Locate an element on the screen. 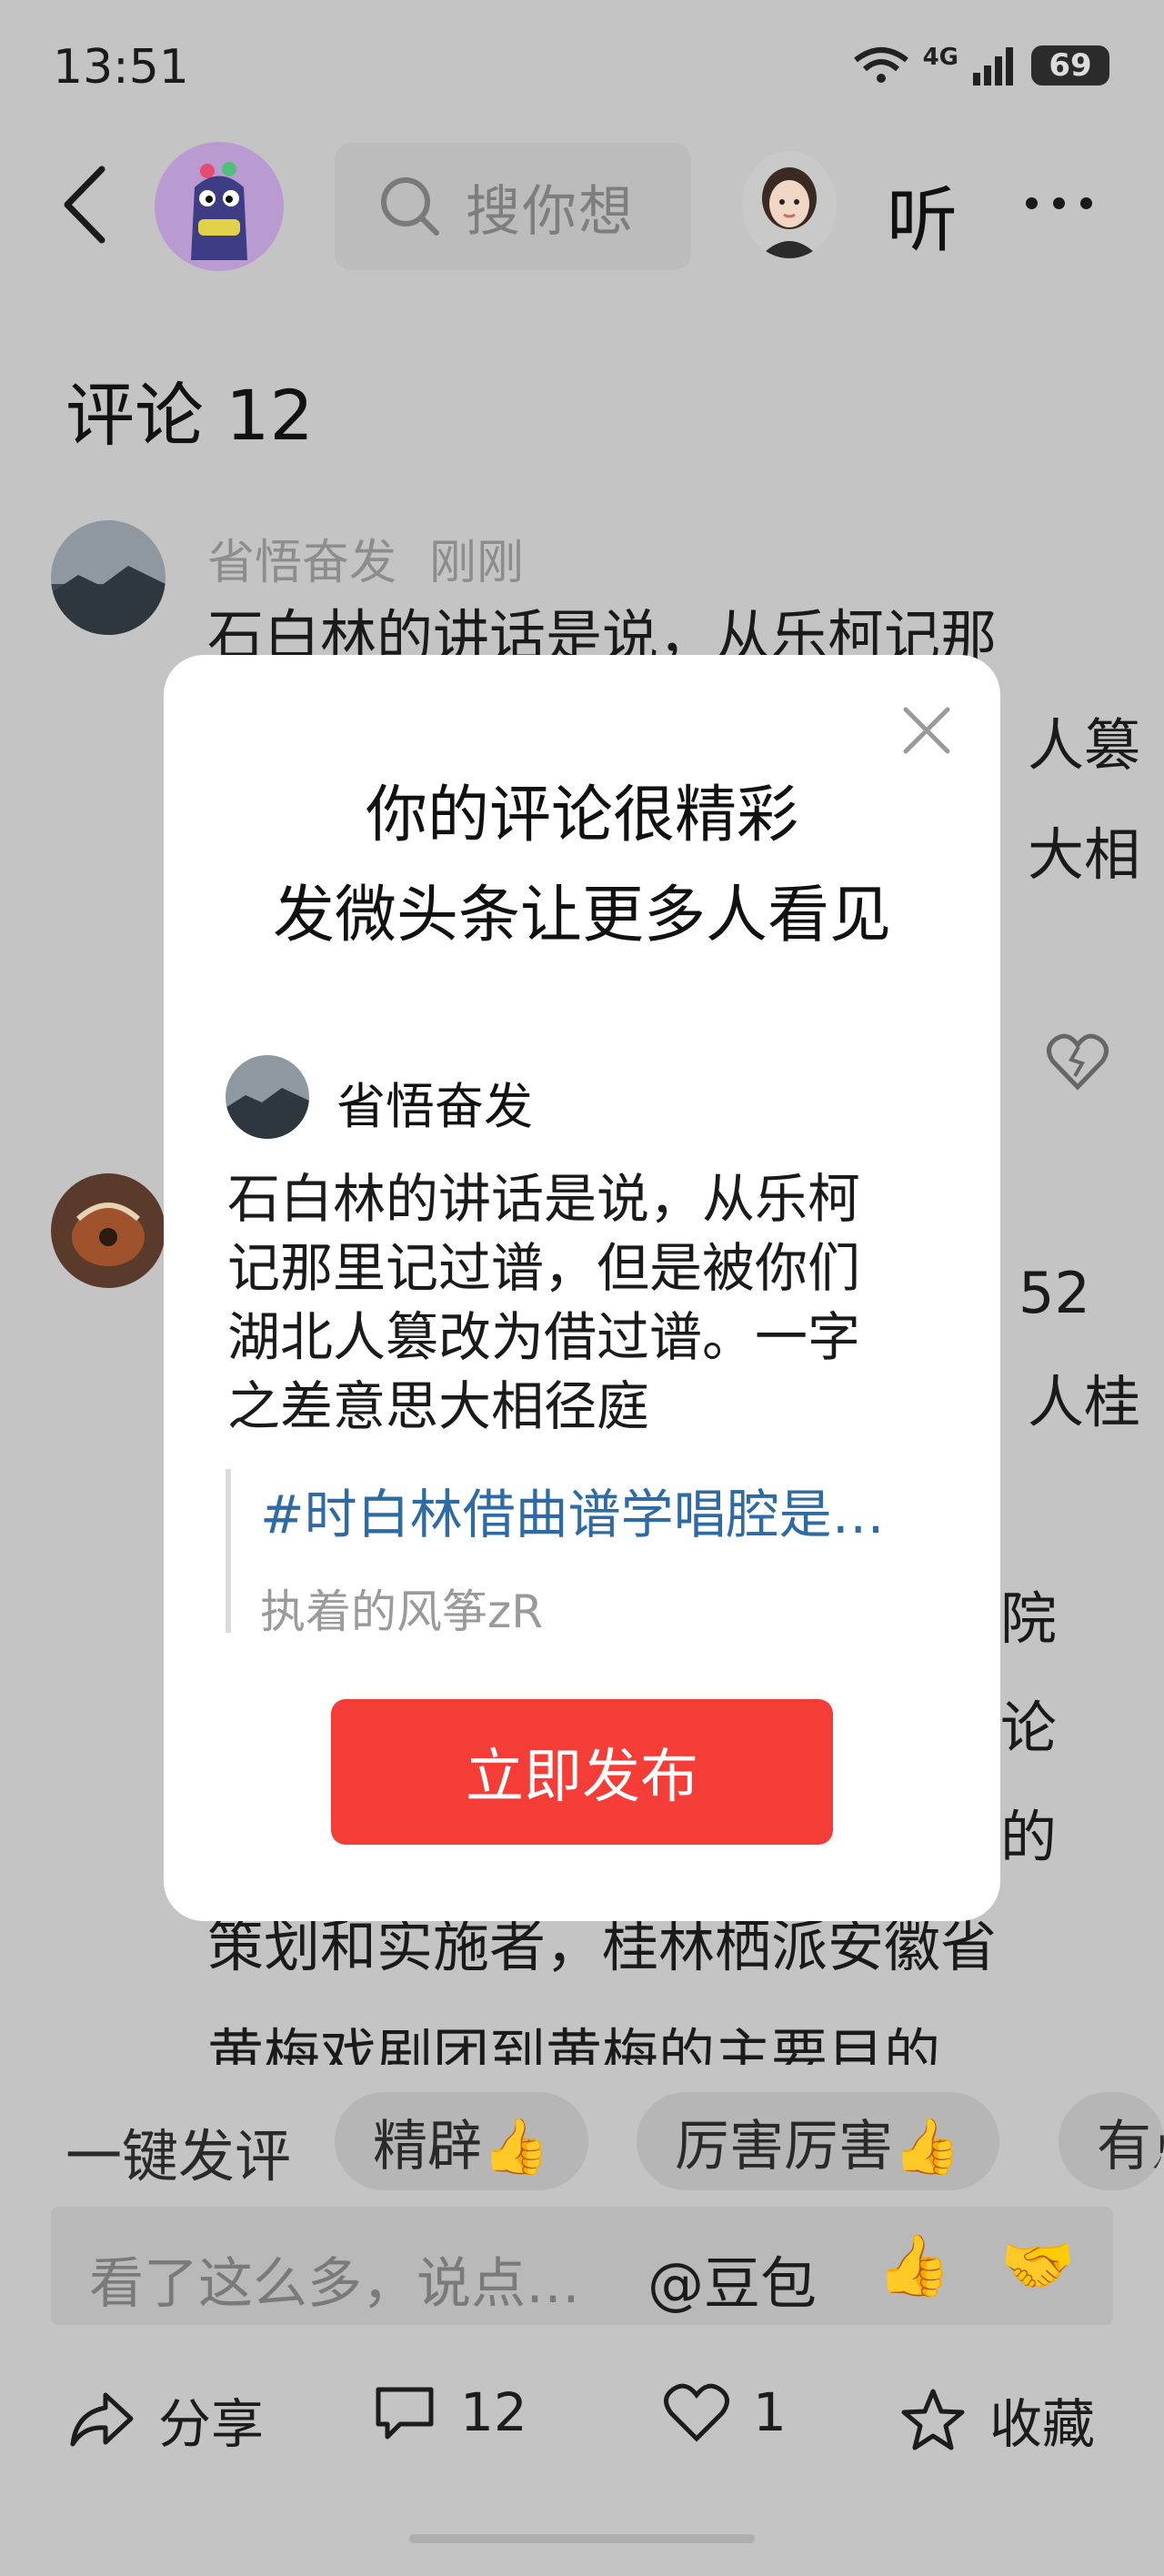 The width and height of the screenshot is (1164, 2576). violin-avatar-icon is located at coordinates (109, 1230).